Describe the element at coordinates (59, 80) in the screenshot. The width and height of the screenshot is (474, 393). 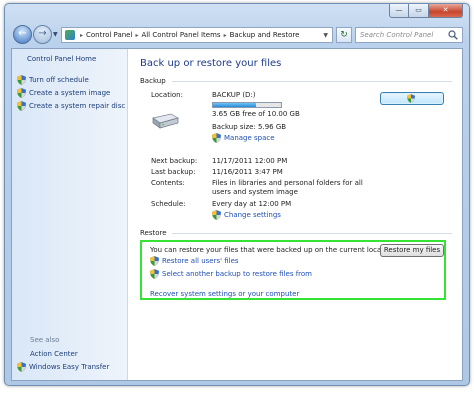
I see `task-label: Turn off schedule` at that location.